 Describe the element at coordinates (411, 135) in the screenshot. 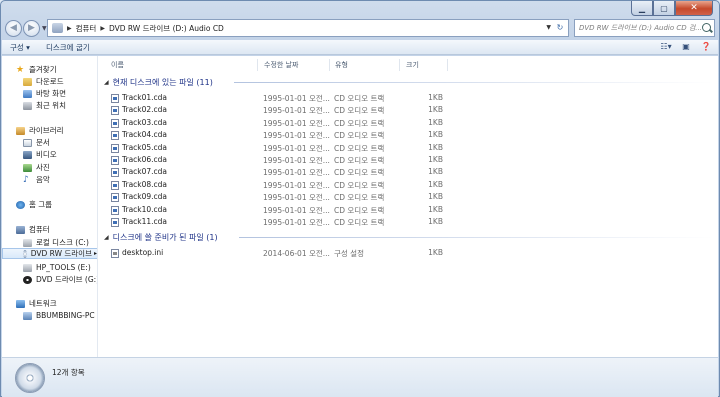

I see `file-row: Track04.cda 1995-01-01 오전... CD 오디오 트랙 1KB` at that location.